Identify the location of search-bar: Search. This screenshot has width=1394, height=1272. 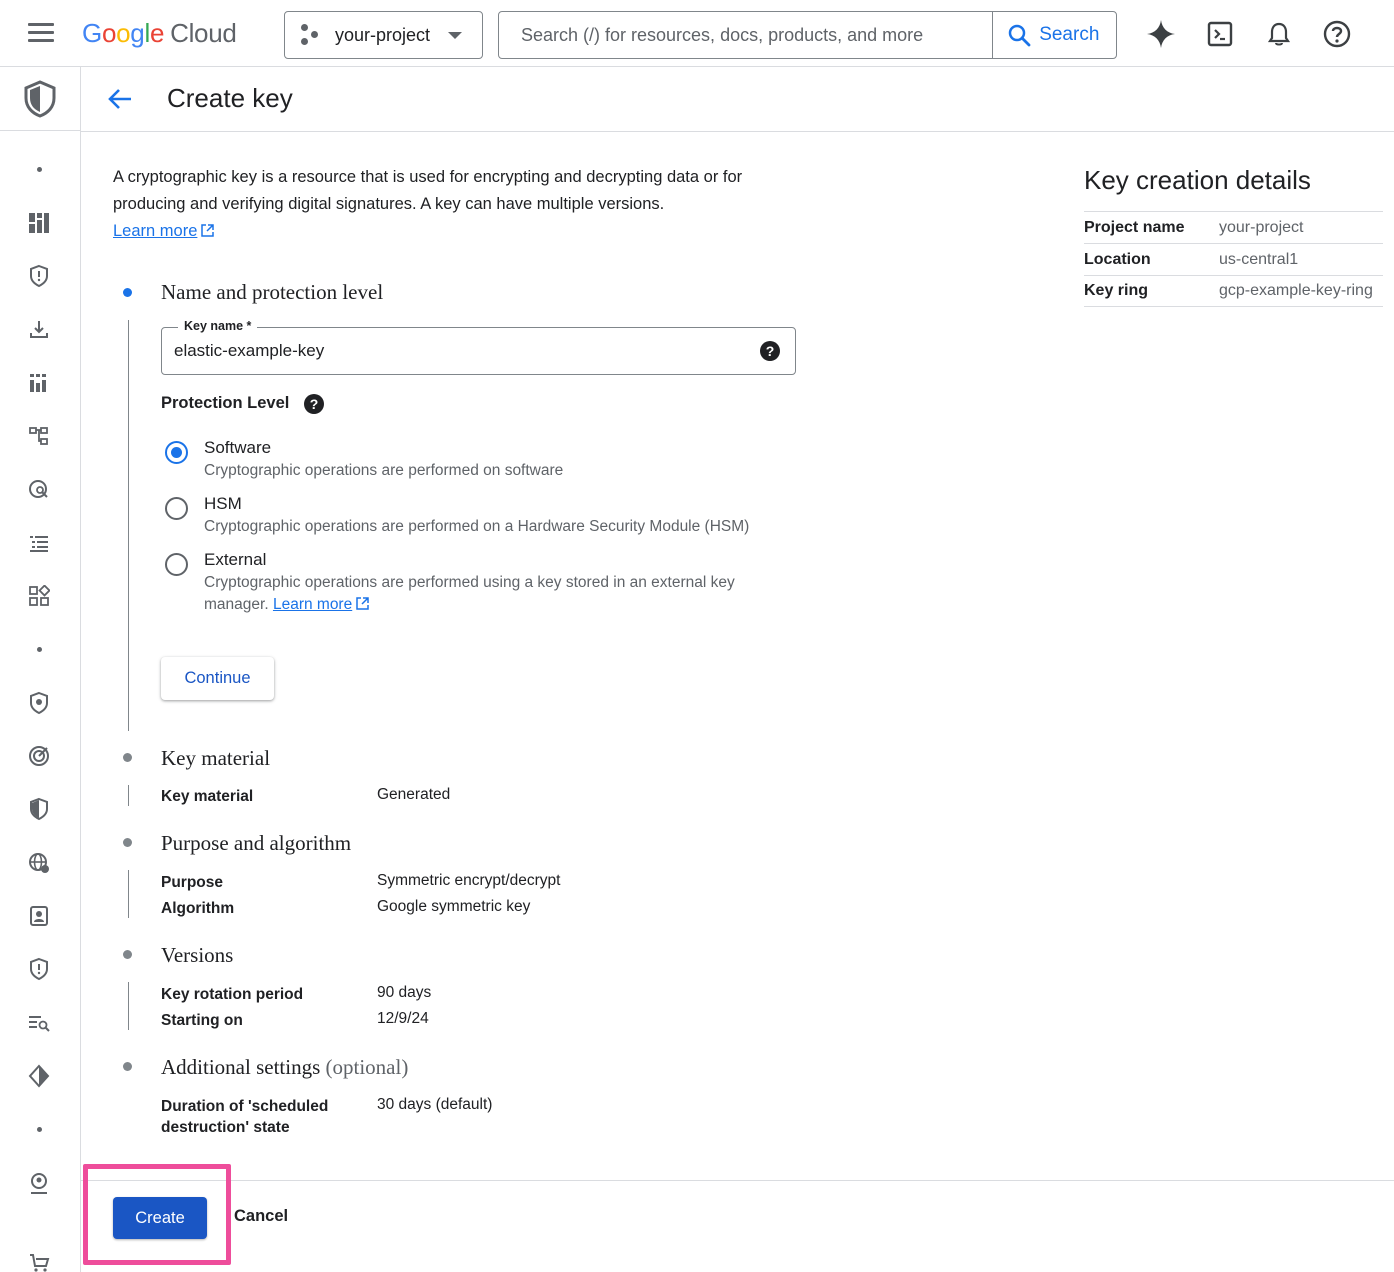
(807, 35).